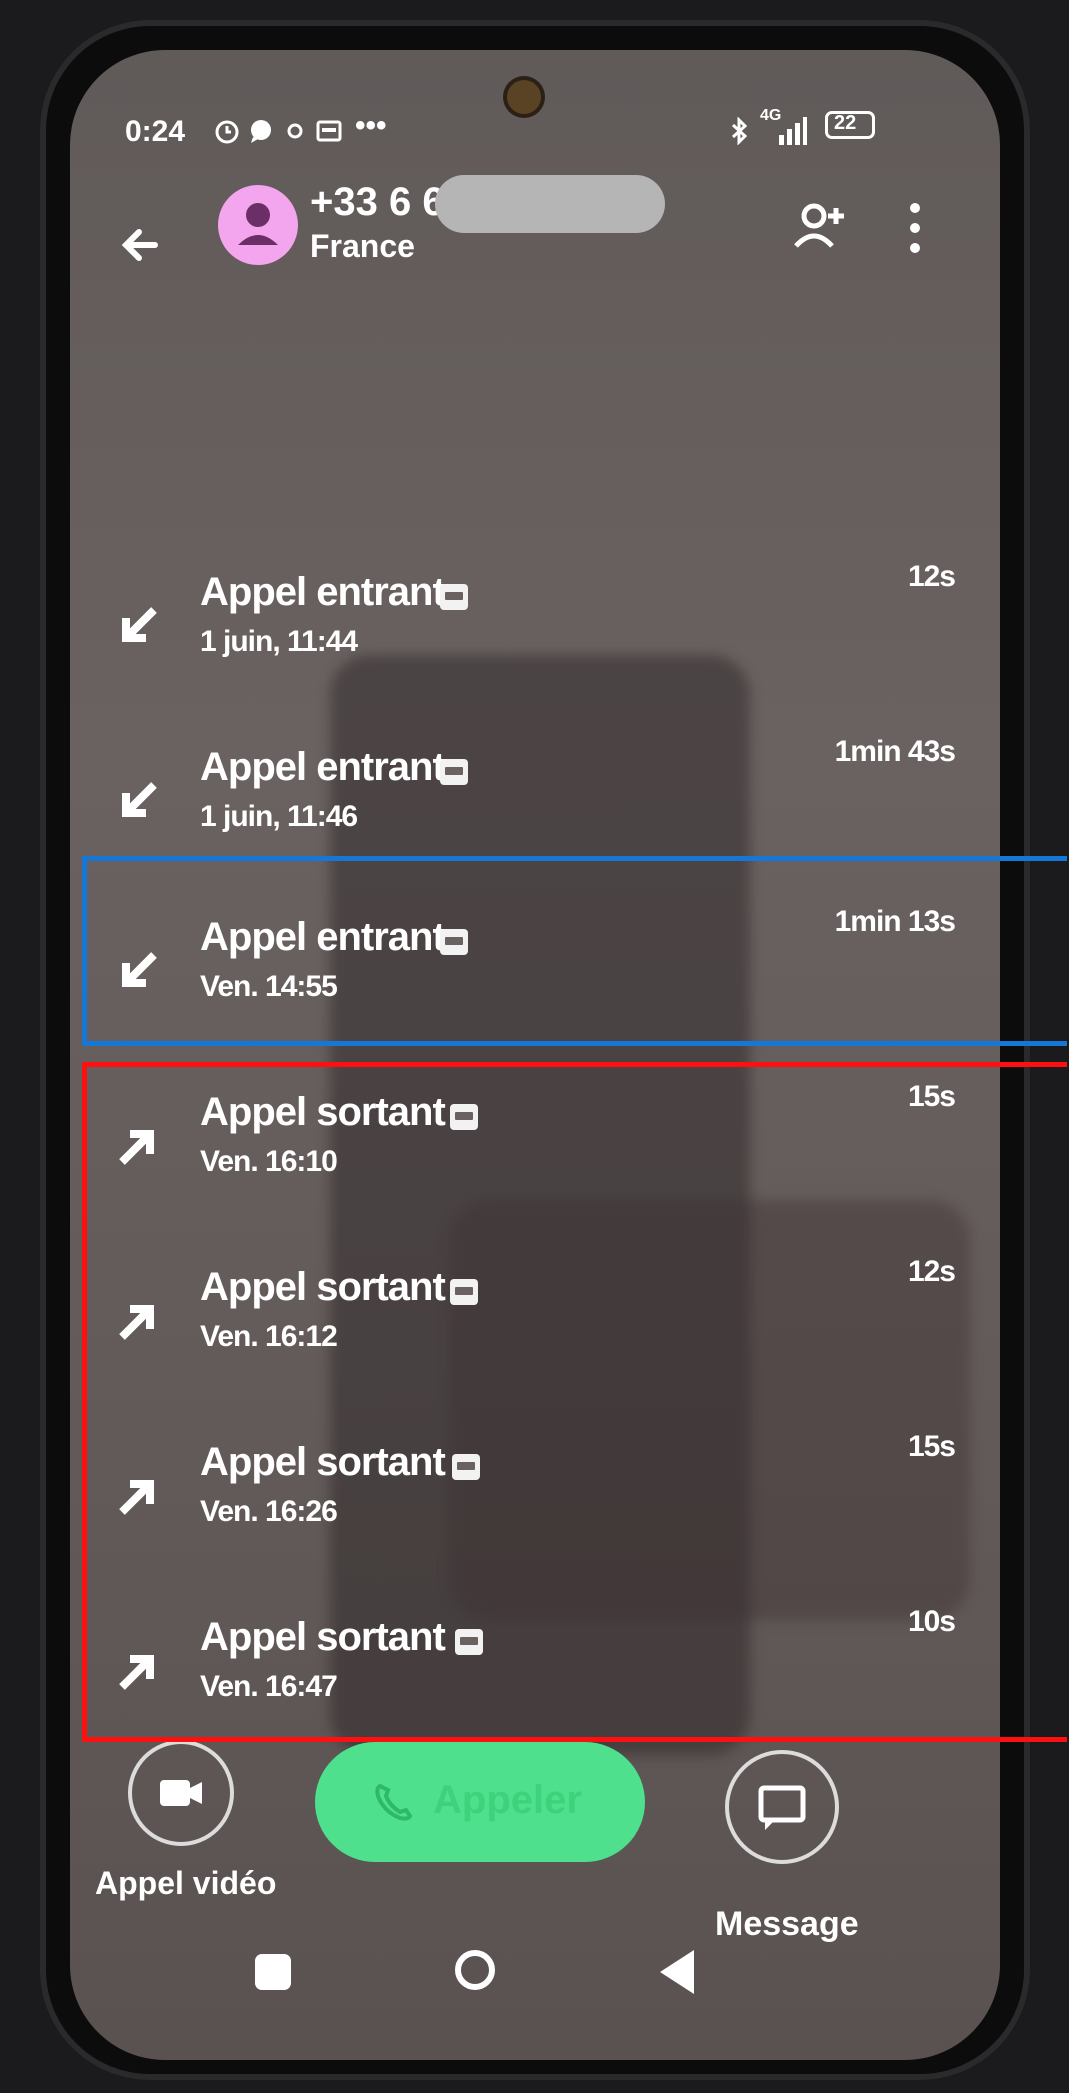 Image resolution: width=1069 pixels, height=2093 pixels. Describe the element at coordinates (273, 1972) in the screenshot. I see `recent-apps-icon` at that location.